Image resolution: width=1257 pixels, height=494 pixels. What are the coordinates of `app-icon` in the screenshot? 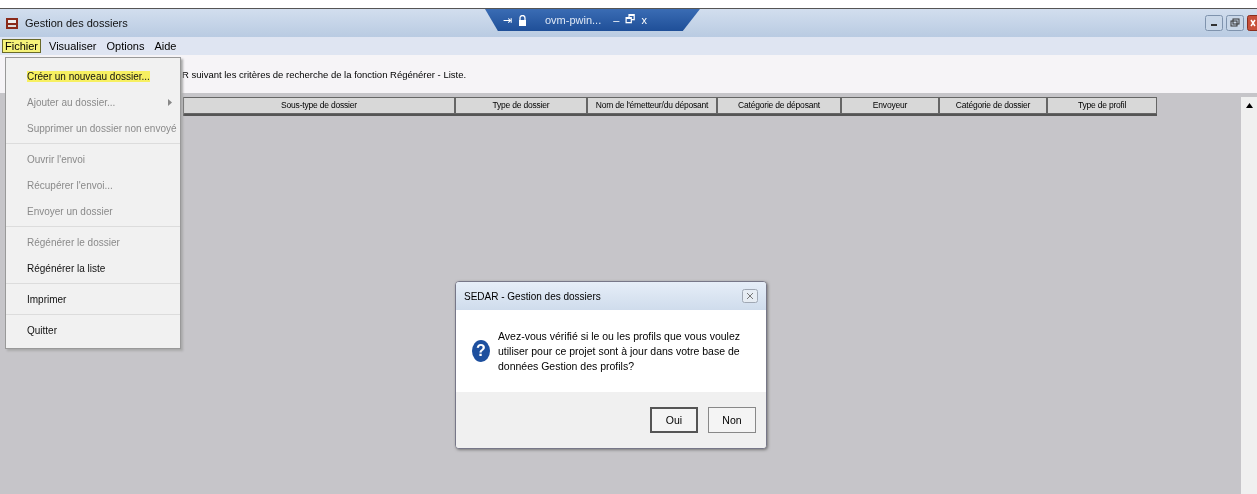 It's located at (12, 23).